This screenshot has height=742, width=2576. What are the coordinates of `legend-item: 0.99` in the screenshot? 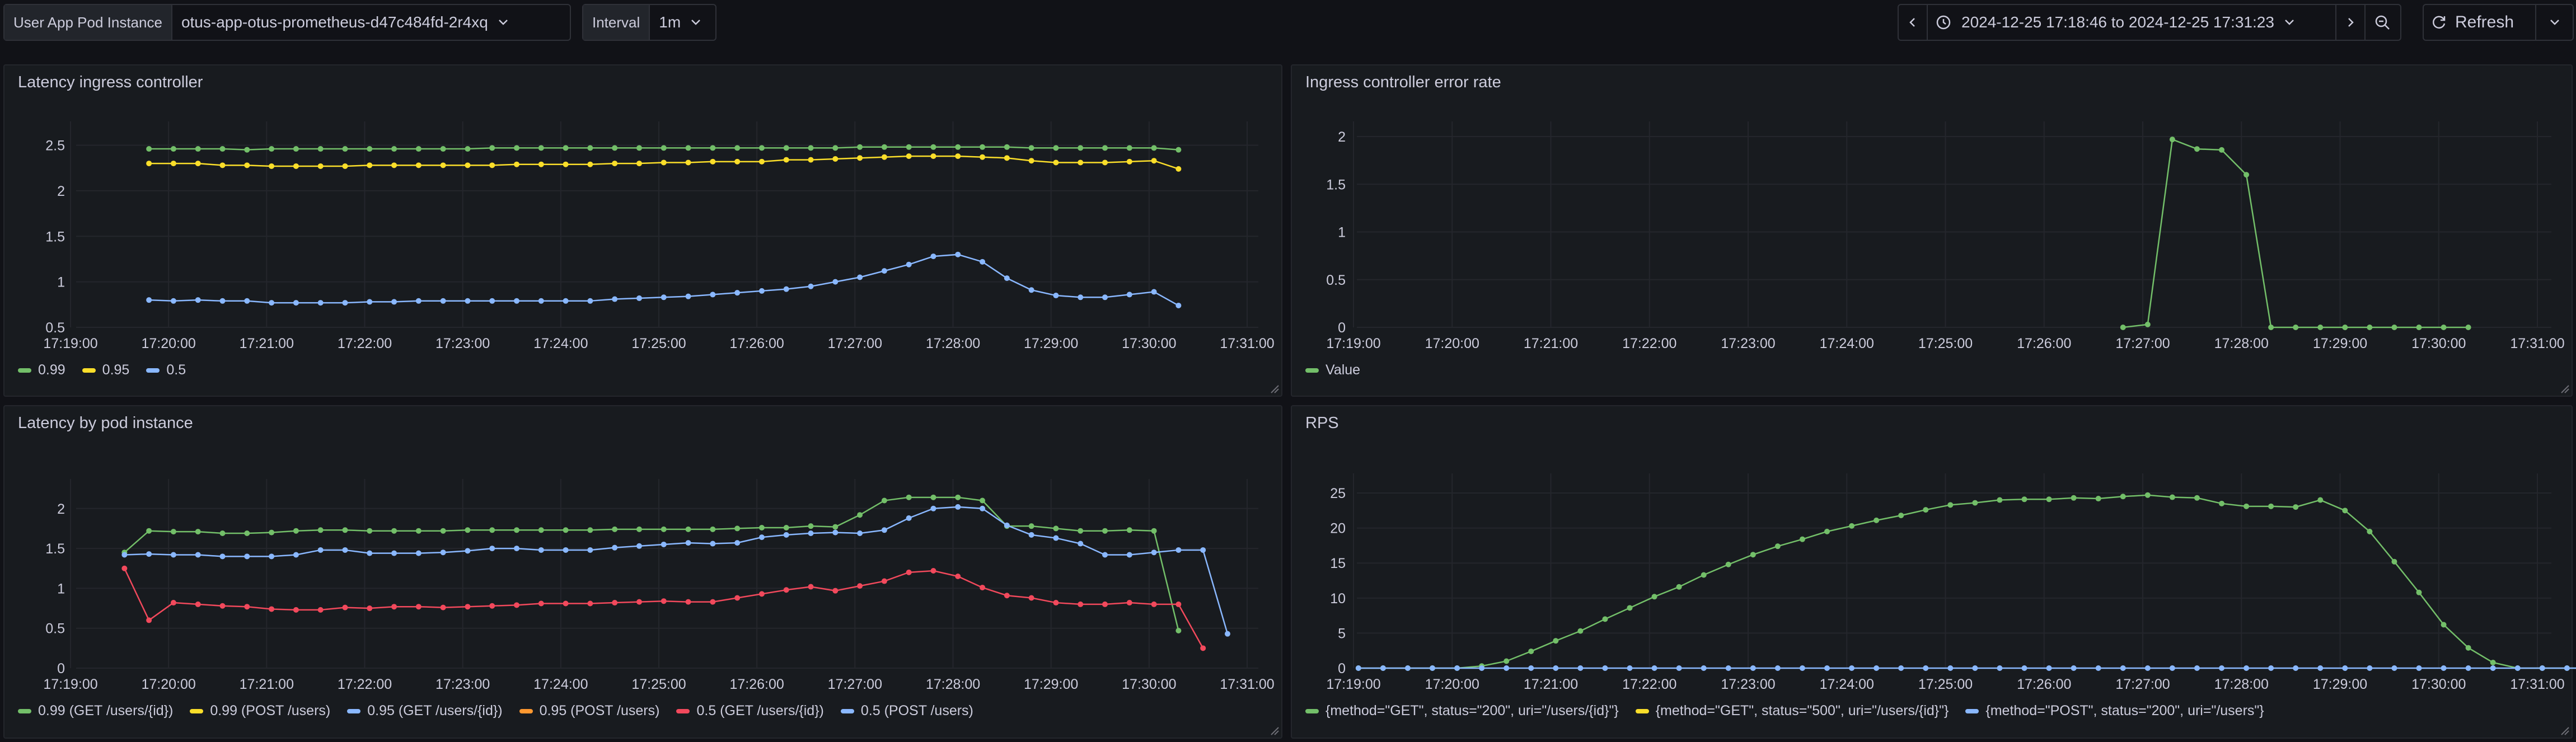 It's located at (42, 370).